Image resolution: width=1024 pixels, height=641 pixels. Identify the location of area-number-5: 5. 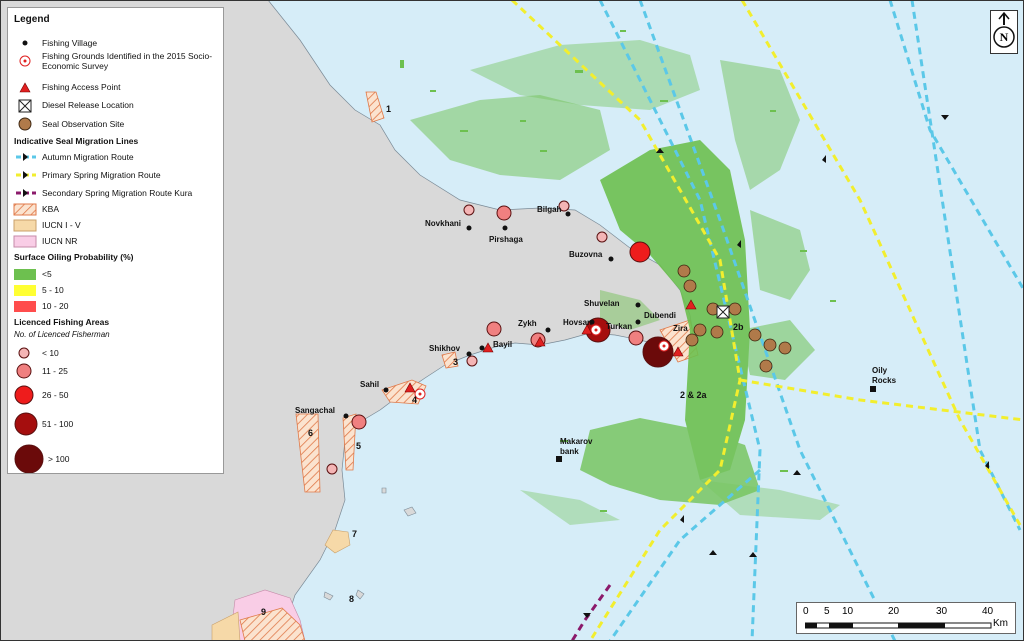
(359, 446).